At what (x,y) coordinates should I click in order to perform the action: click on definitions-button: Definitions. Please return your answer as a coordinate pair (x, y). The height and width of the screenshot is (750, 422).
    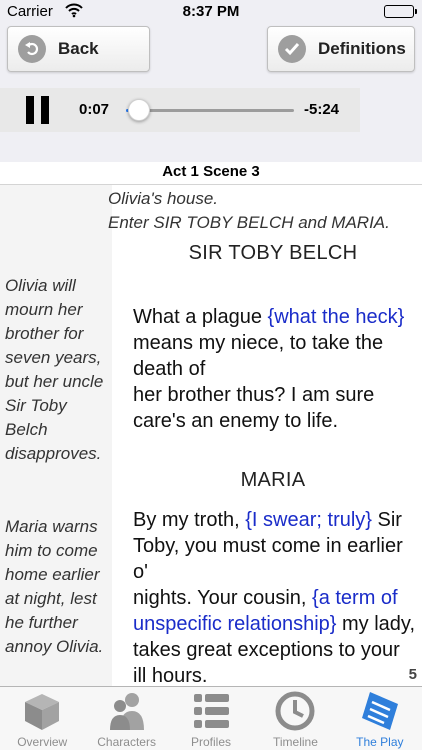
    Looking at the image, I should click on (341, 49).